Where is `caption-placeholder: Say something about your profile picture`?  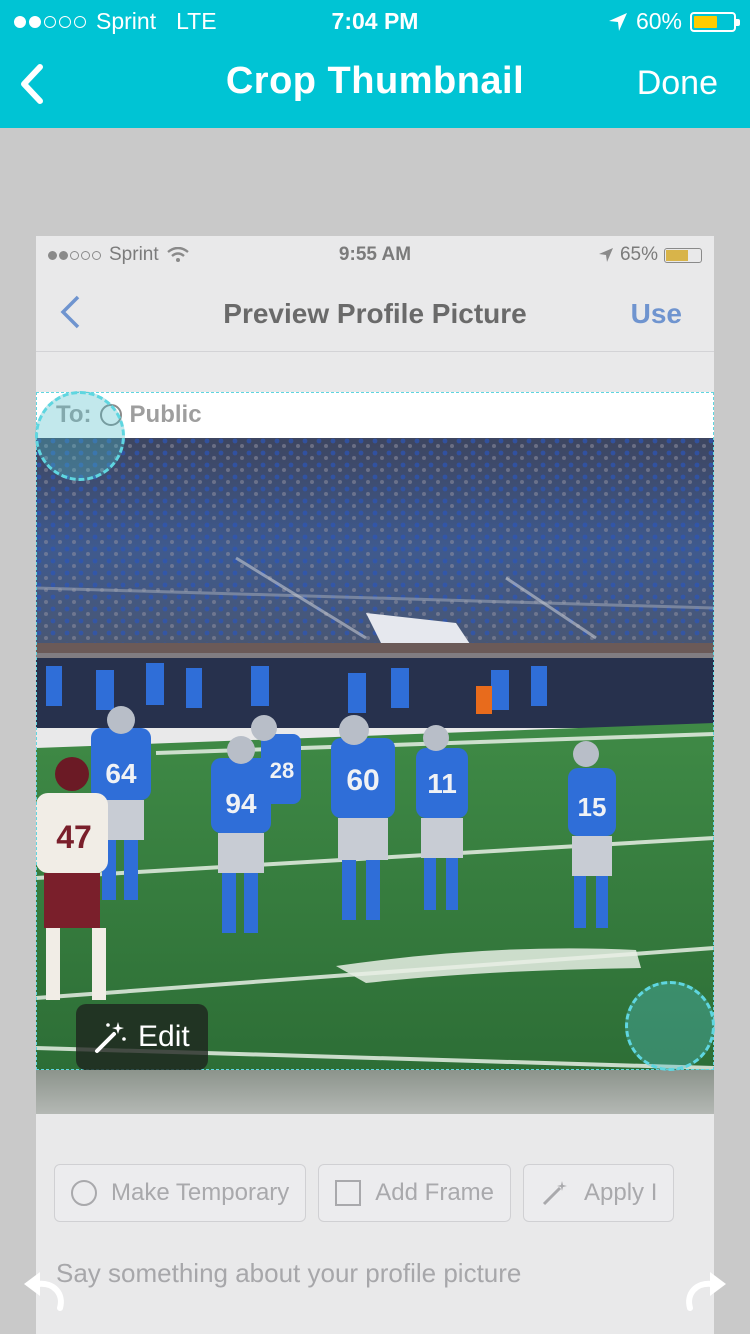
caption-placeholder: Say something about your profile picture is located at coordinates (289, 1273).